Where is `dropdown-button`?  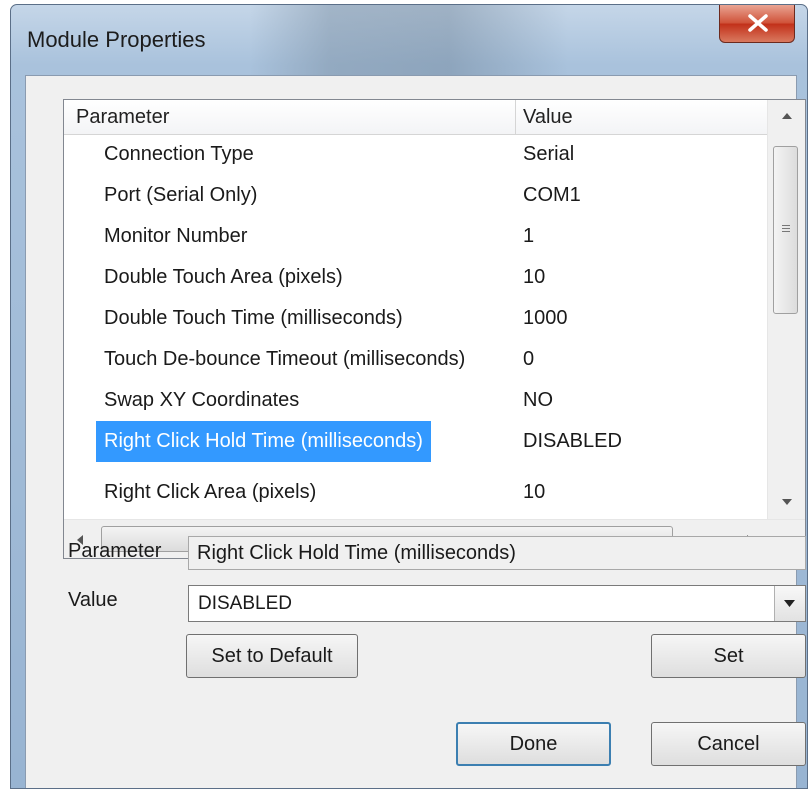
dropdown-button is located at coordinates (789, 603).